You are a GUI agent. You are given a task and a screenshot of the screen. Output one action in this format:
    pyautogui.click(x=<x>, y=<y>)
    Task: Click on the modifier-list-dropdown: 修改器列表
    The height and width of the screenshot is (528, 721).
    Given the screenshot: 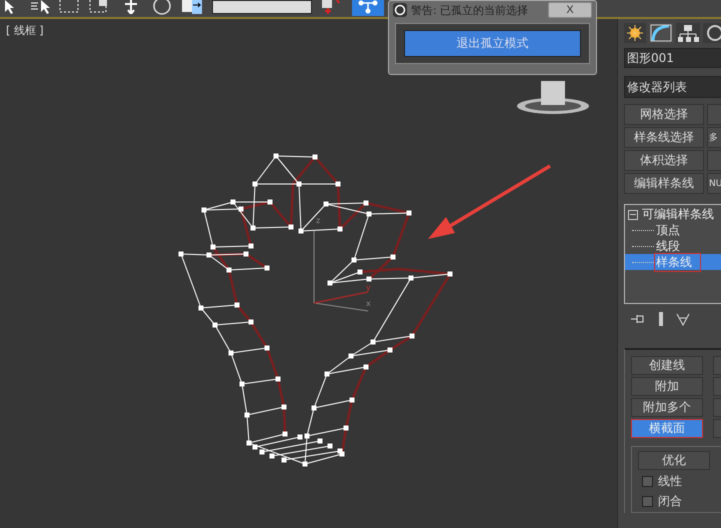 What is the action you would take?
    pyautogui.click(x=672, y=87)
    